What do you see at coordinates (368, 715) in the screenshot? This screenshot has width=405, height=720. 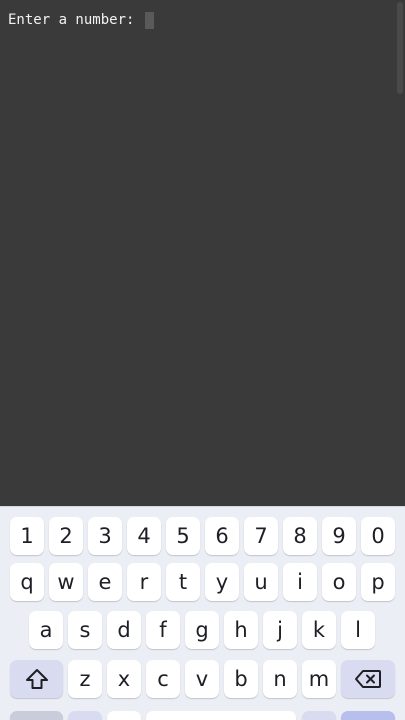 I see `enter-key` at bounding box center [368, 715].